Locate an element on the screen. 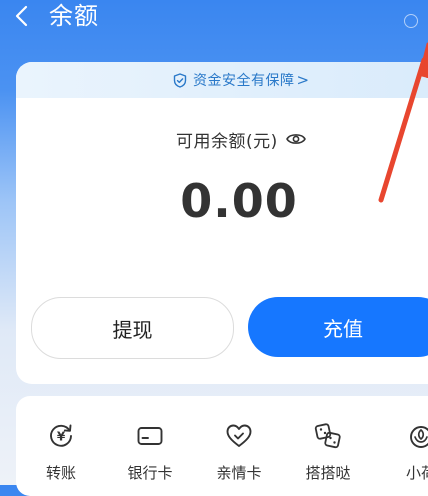 This screenshot has width=428, height=496. balance-amount: 0.00 is located at coordinates (239, 201).